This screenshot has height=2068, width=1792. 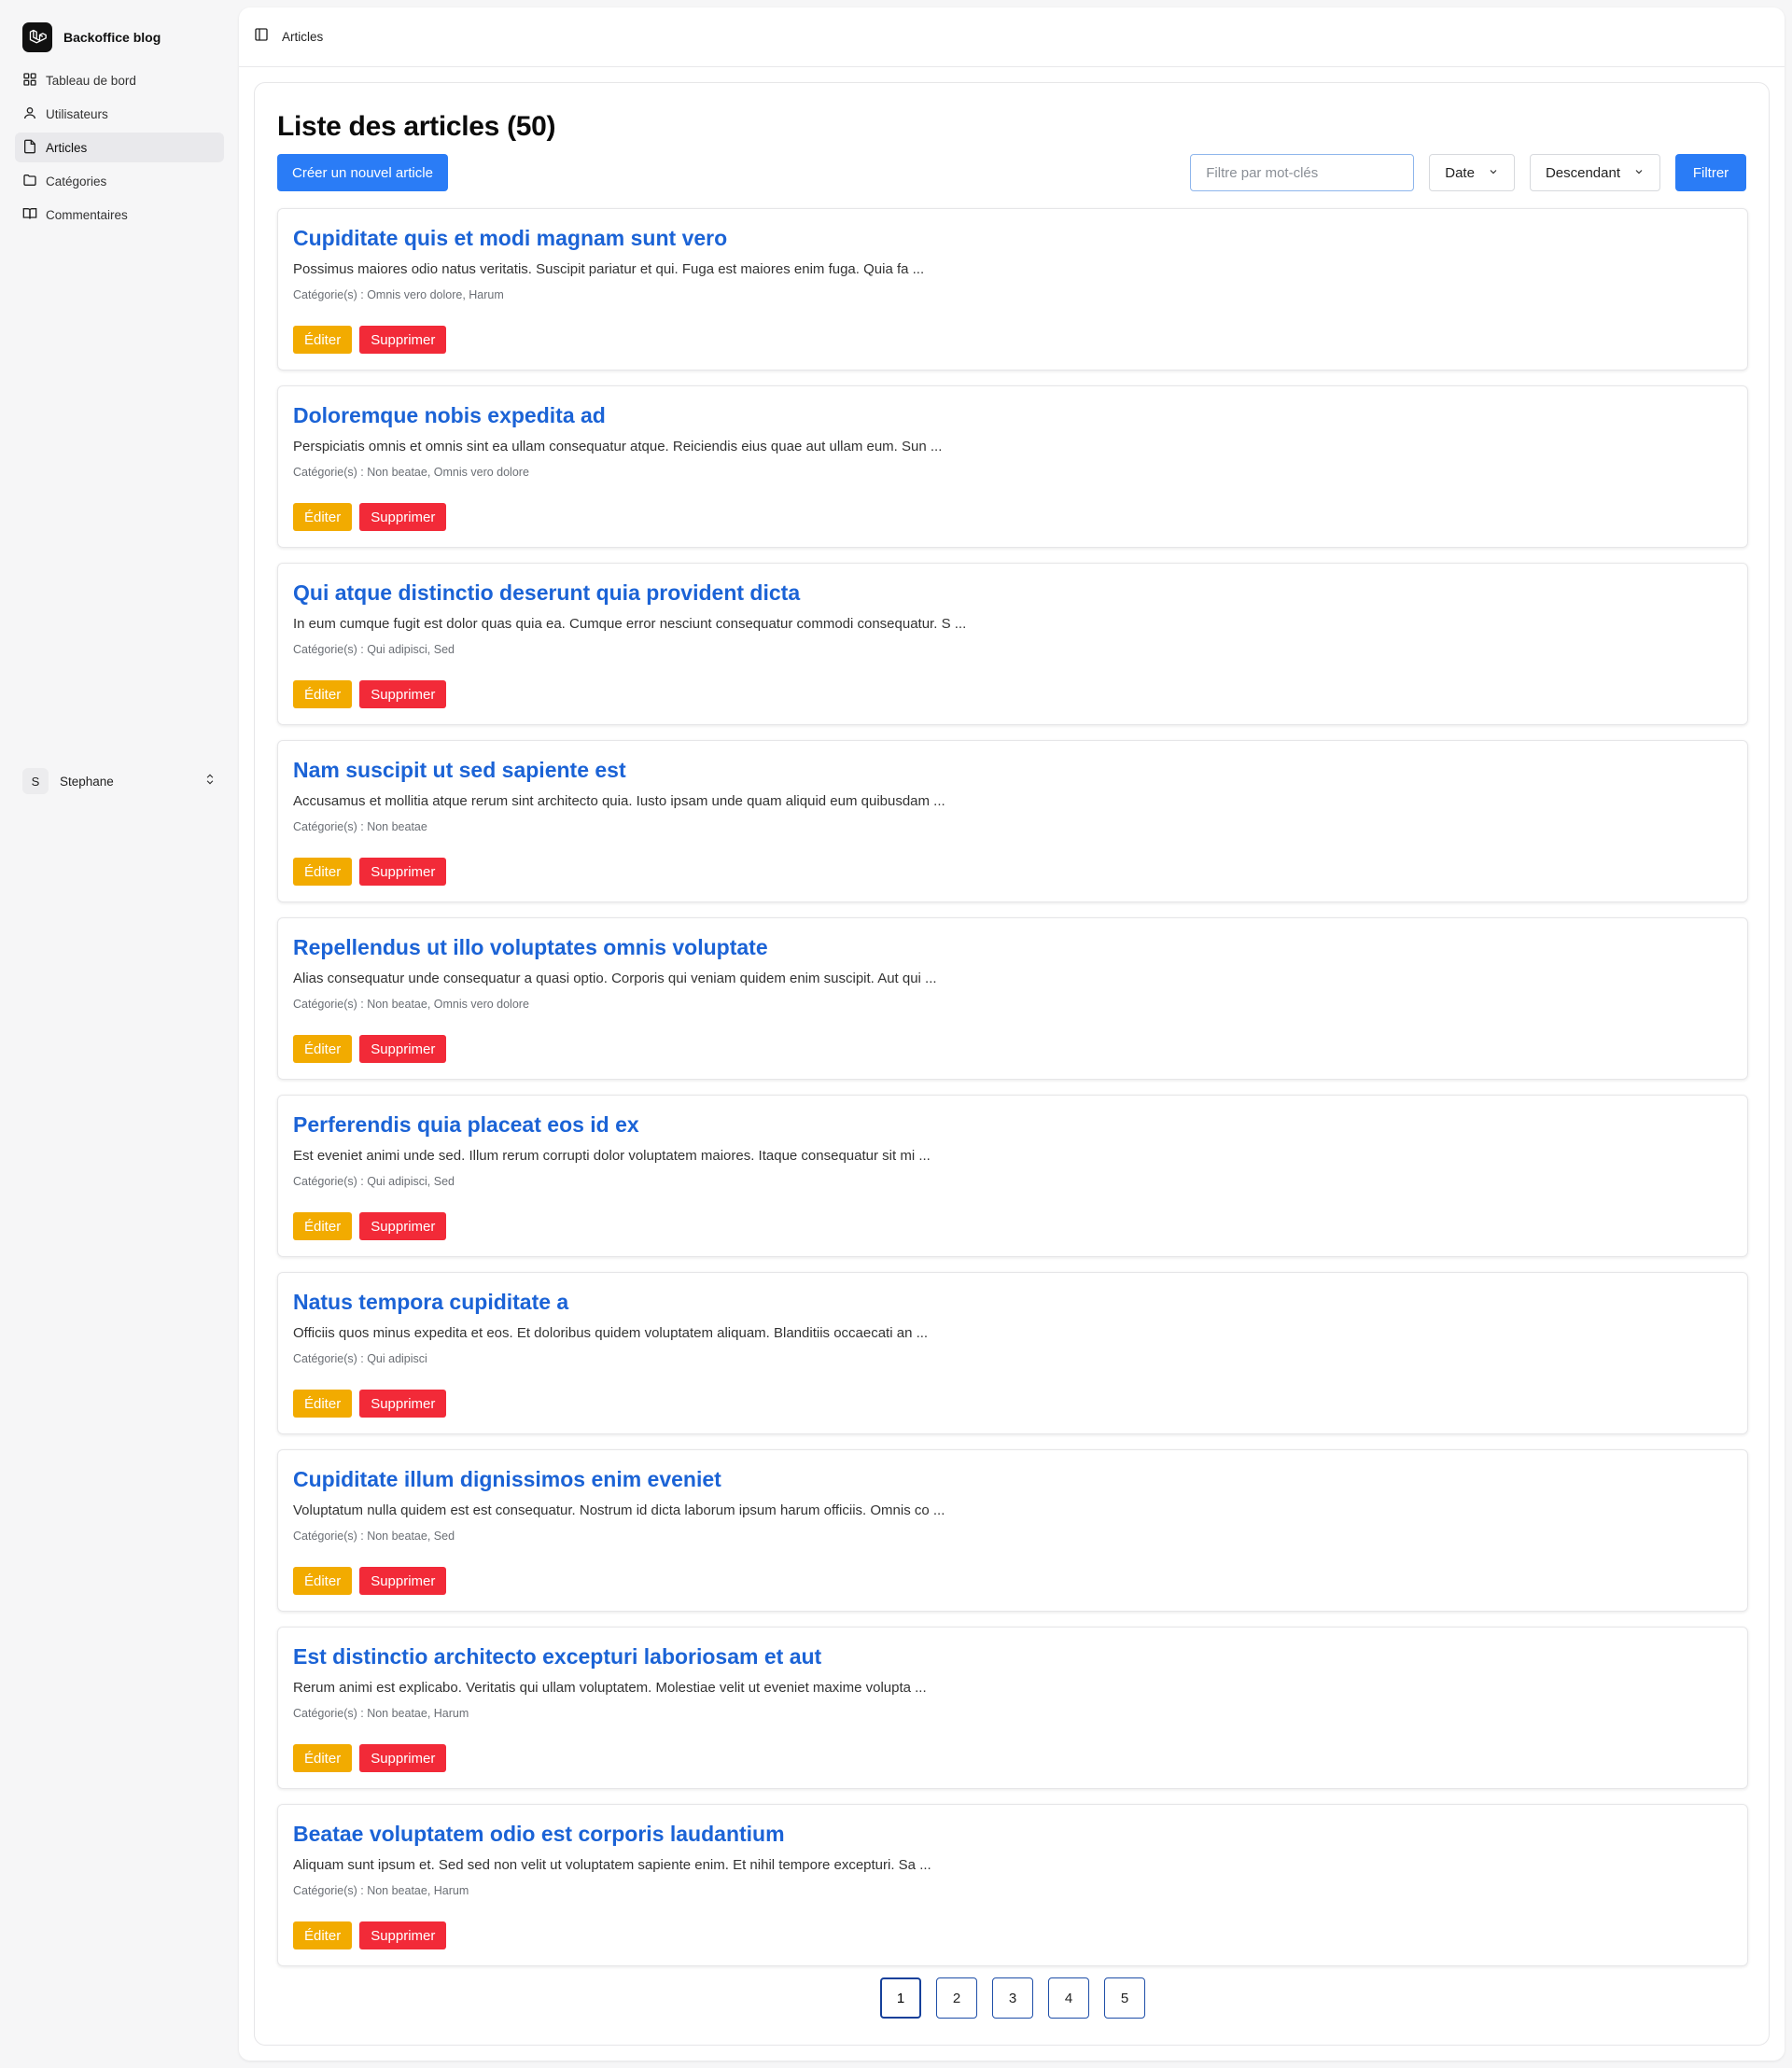 What do you see at coordinates (112, 37) in the screenshot?
I see `brand-name: Backoffice blog` at bounding box center [112, 37].